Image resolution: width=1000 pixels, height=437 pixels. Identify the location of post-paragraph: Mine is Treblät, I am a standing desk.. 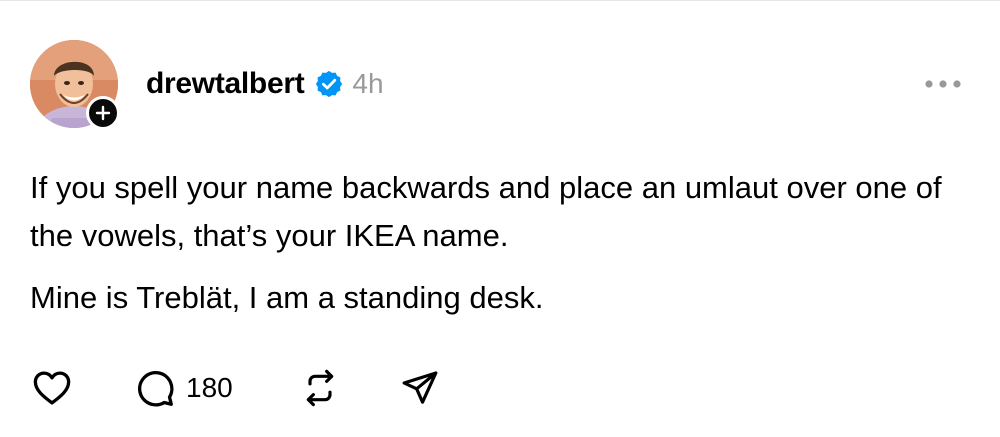
(287, 297).